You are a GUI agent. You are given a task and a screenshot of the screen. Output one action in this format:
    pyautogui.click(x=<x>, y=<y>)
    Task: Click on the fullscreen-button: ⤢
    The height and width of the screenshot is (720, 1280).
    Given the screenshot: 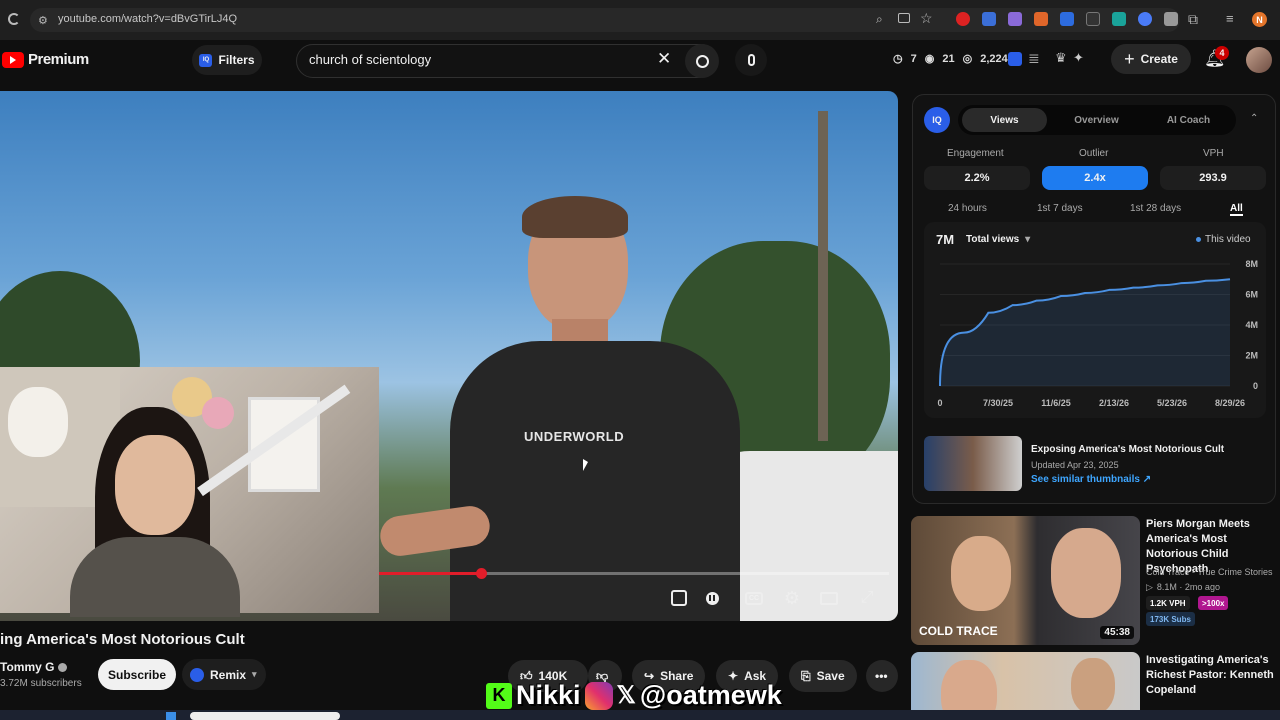 What is the action you would take?
    pyautogui.click(x=867, y=598)
    